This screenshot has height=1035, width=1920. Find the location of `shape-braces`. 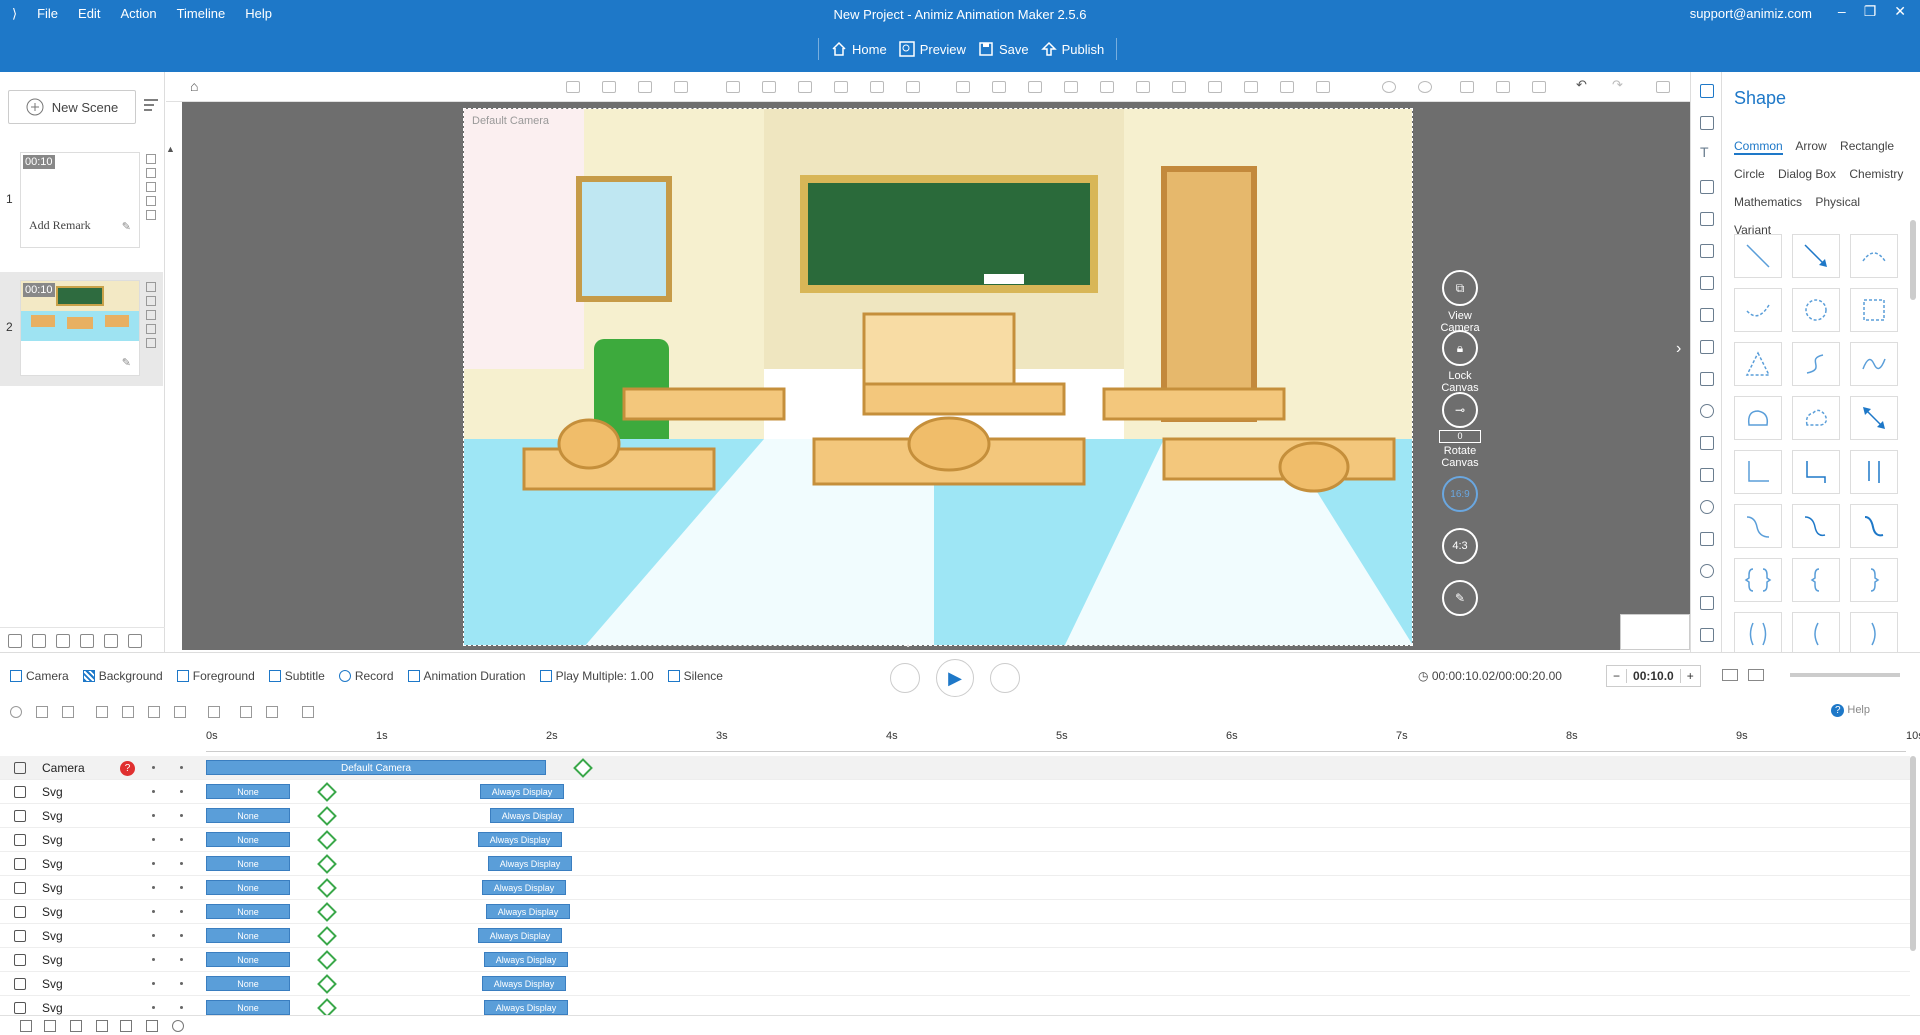

shape-braces is located at coordinates (1758, 580).